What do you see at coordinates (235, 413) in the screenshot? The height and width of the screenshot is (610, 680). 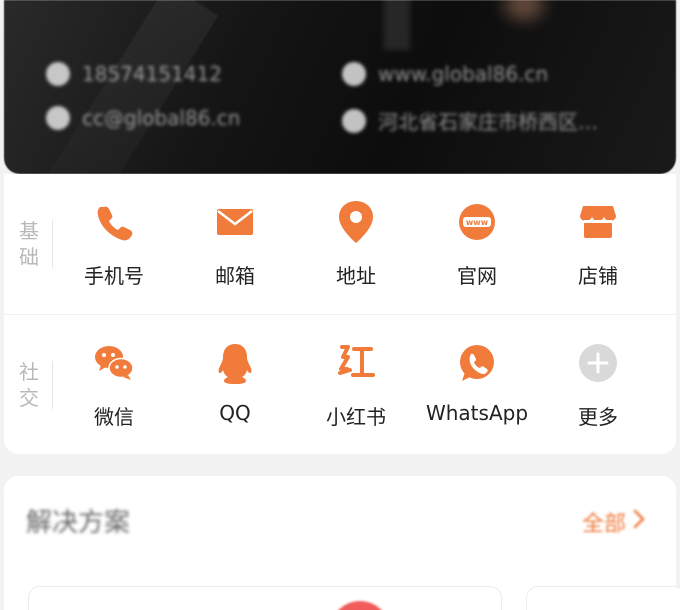 I see `item-qq-label: QQ` at bounding box center [235, 413].